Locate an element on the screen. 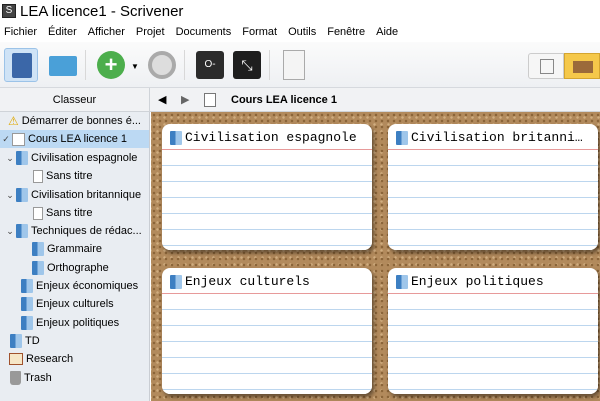 Image resolution: width=600 pixels, height=401 pixels. plus-icon: + is located at coordinates (111, 65).